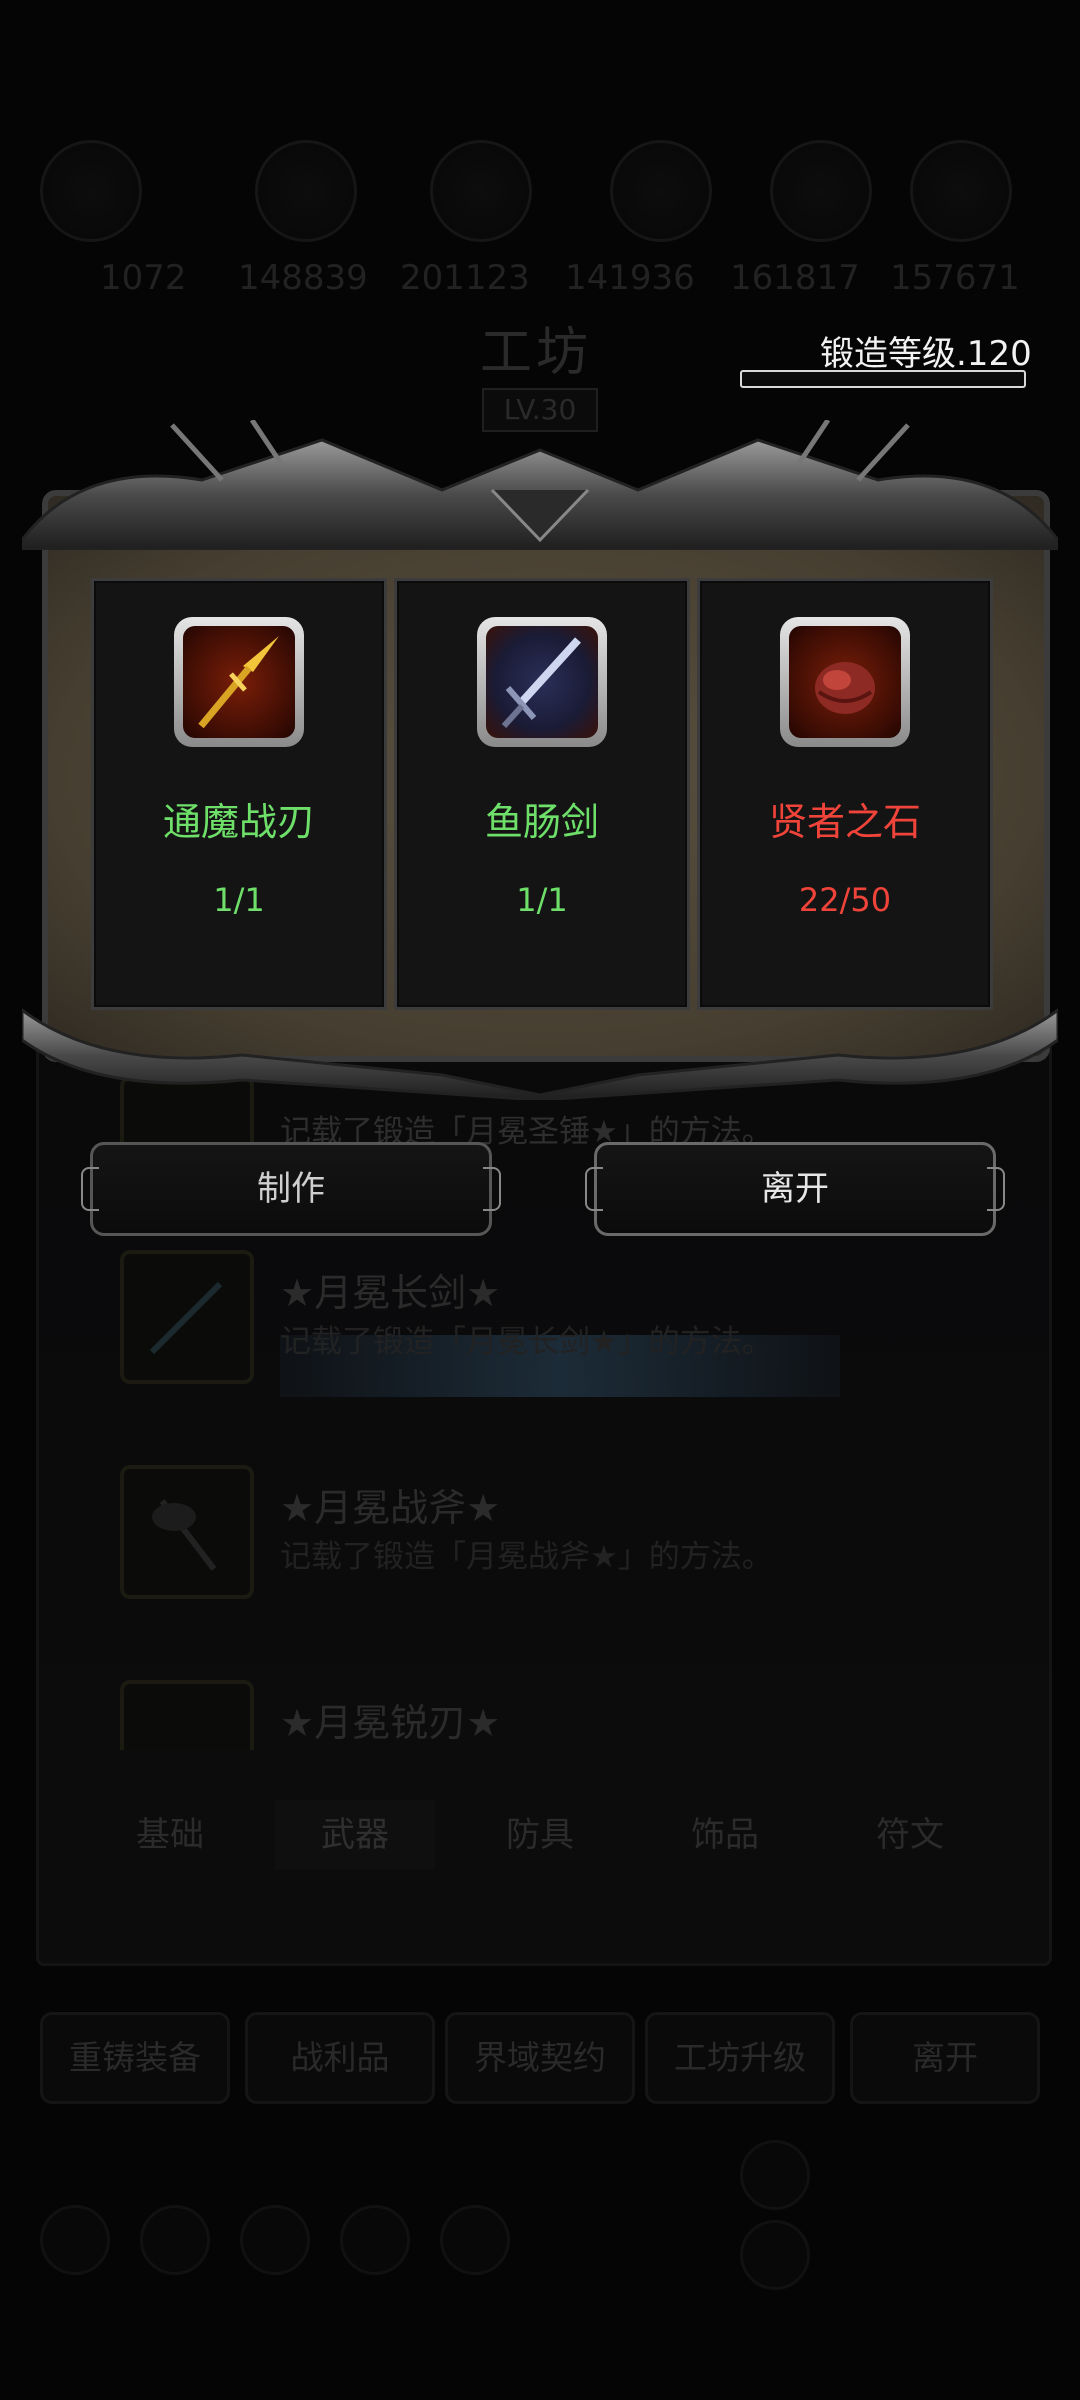  Describe the element at coordinates (238, 822) in the screenshot. I see `material-name: 通魔战刃` at that location.